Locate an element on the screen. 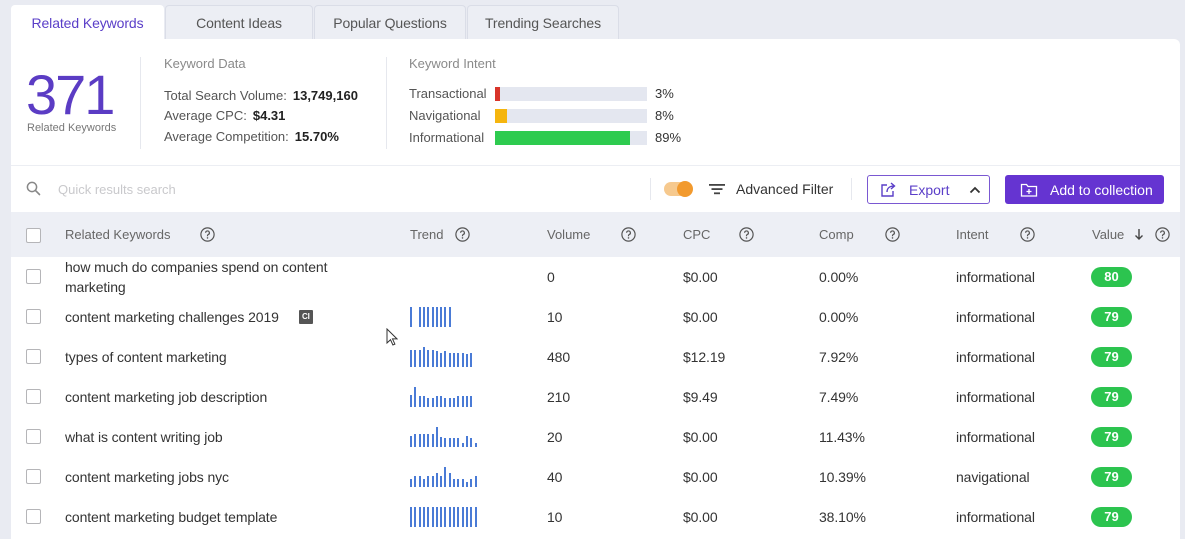 The image size is (1185, 539). keyword-text: content marketing job description is located at coordinates (166, 397).